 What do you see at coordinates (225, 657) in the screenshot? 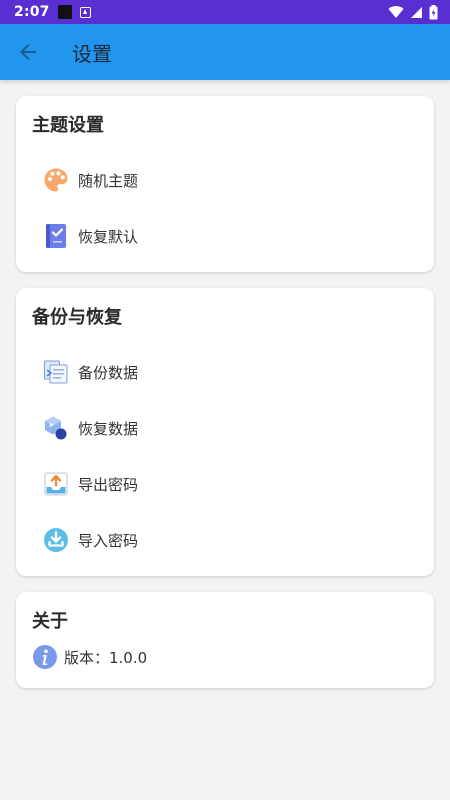
I see `version-row: 版本：1.0.0` at bounding box center [225, 657].